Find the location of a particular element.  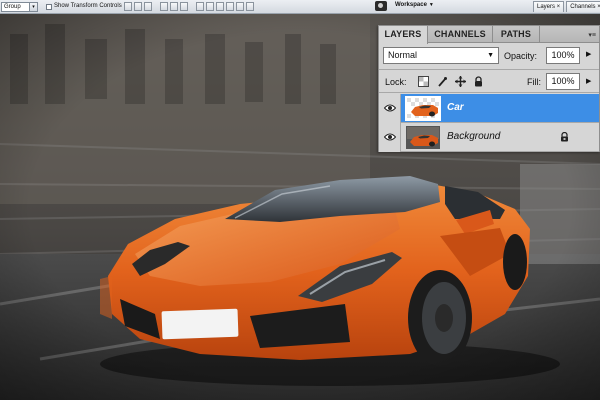

top-tab-layers: Layers × is located at coordinates (549, 6).